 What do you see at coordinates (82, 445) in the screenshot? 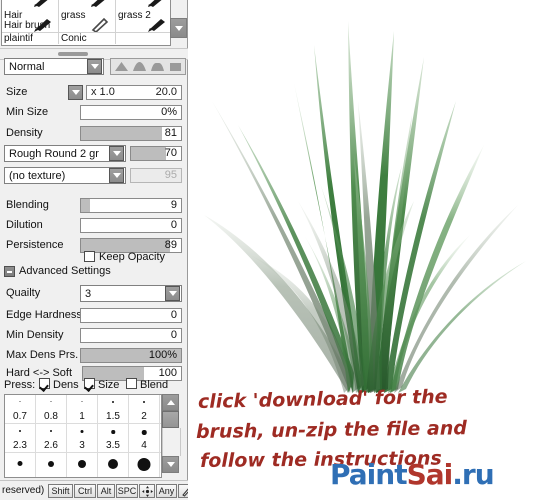
I see `size-preset-label: 3` at bounding box center [82, 445].